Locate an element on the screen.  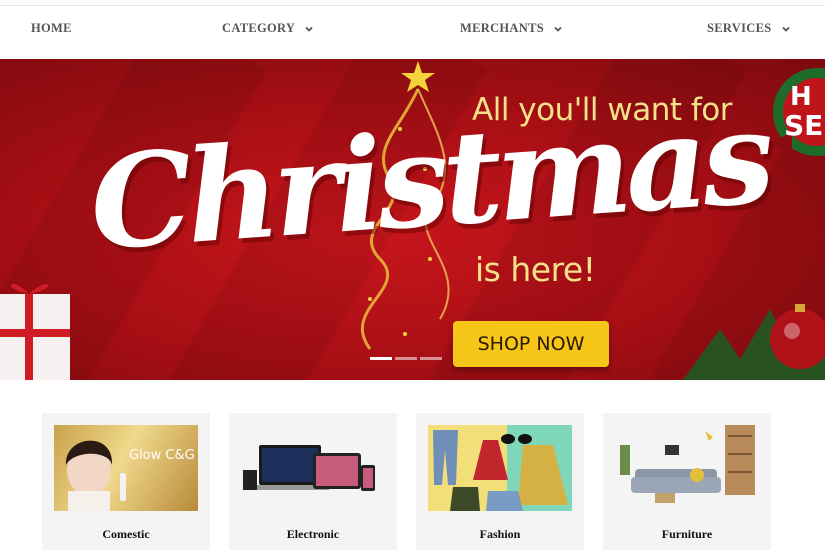
category-thumb: Glow C&G is located at coordinates (126, 468).